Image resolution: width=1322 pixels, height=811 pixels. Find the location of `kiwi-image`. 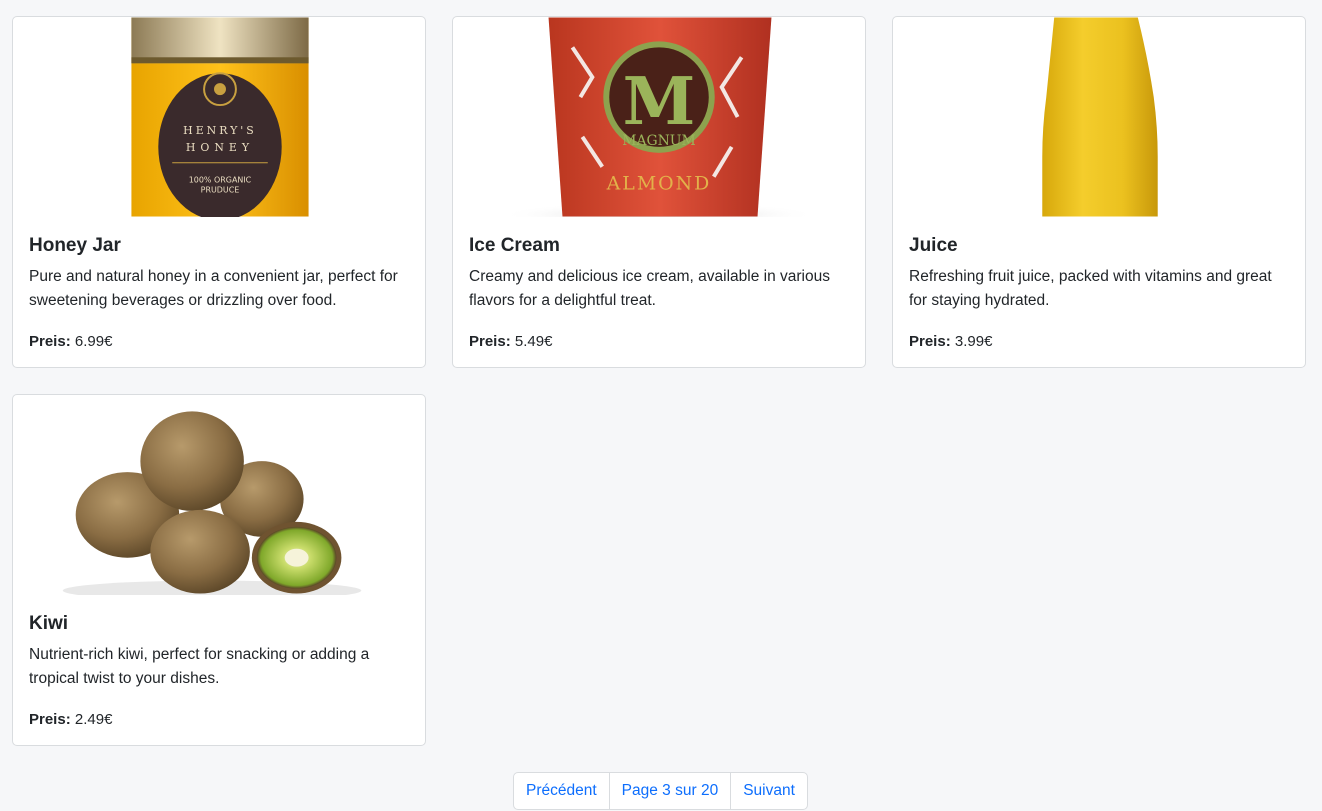

kiwi-image is located at coordinates (212, 503).